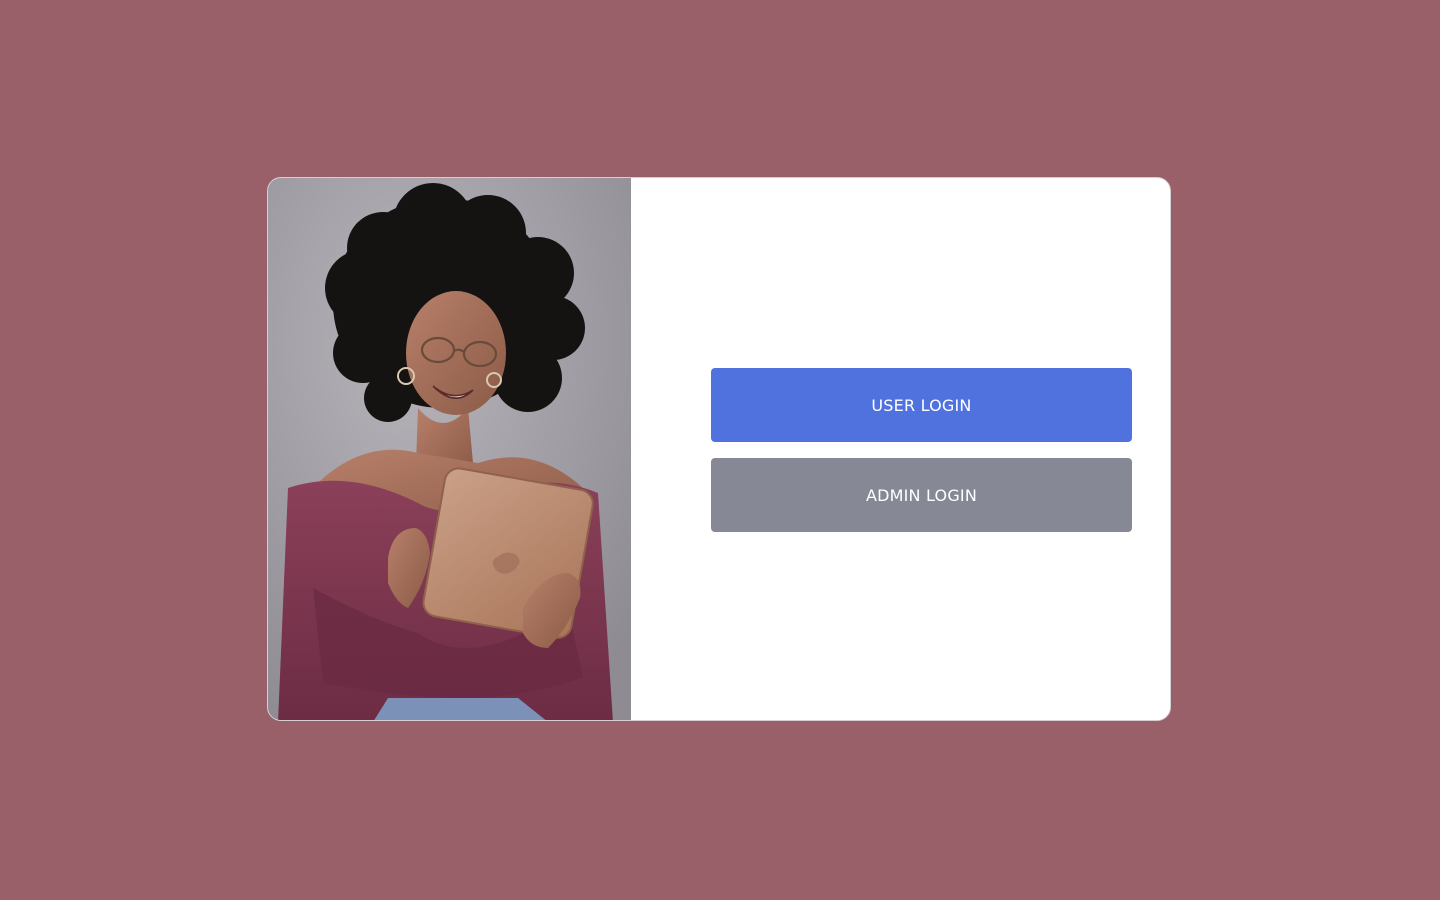  What do you see at coordinates (460, 709) in the screenshot?
I see `jeans` at bounding box center [460, 709].